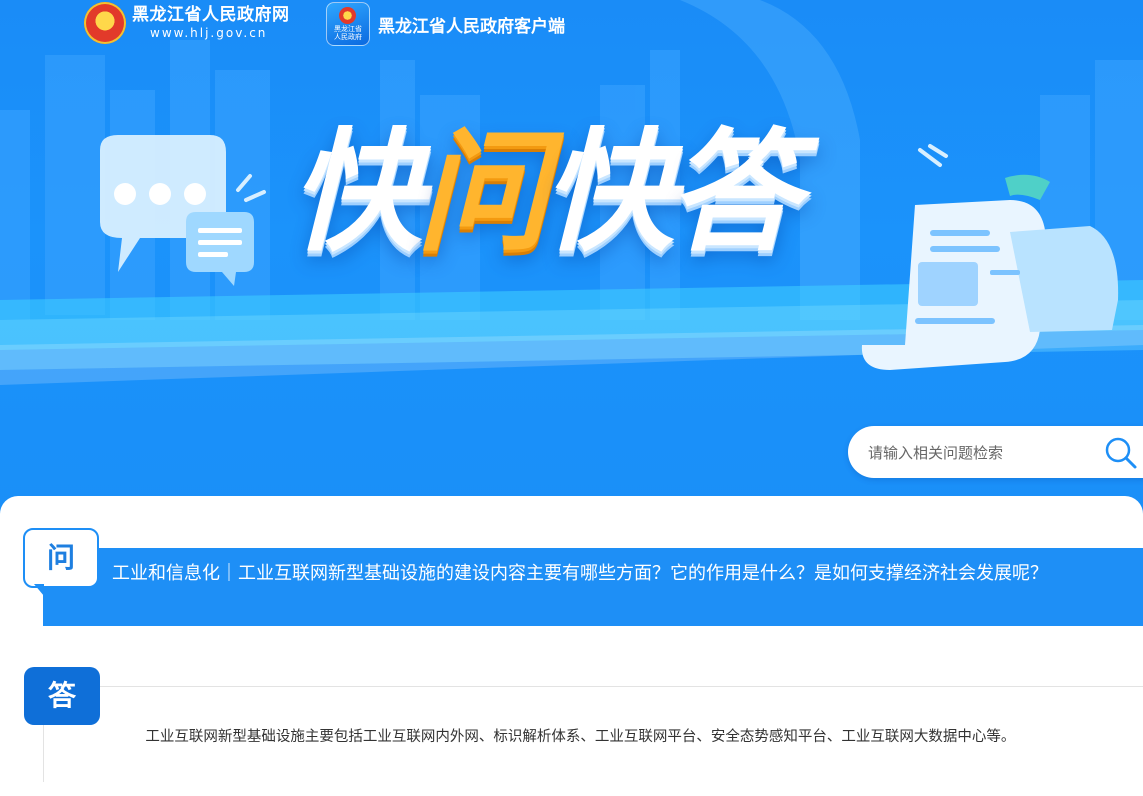  What do you see at coordinates (43, 752) in the screenshot?
I see `answer-side-rule` at bounding box center [43, 752].